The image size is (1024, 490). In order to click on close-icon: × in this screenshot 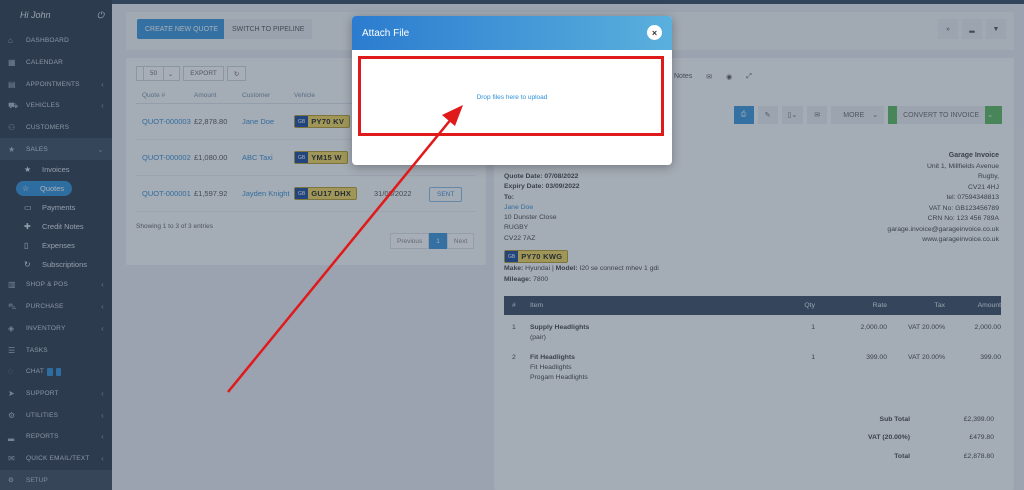, I will do `click(654, 32)`.